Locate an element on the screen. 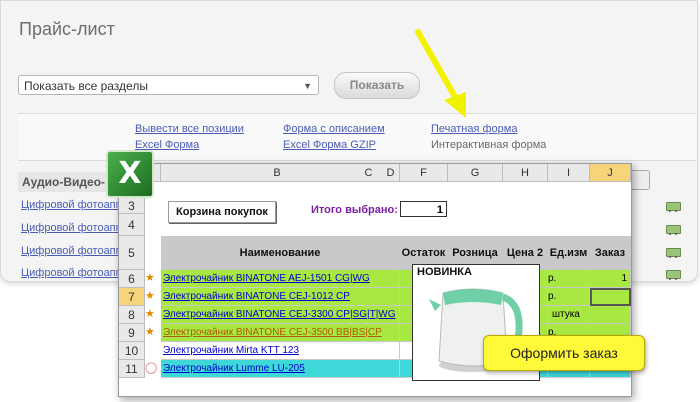 The image size is (700, 402). product-name-cell: Электрочайник Mirta KTT 123 is located at coordinates (280, 351).